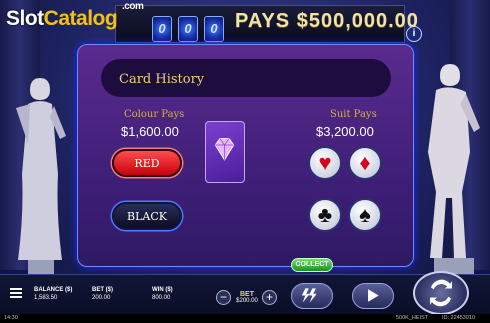 The image size is (490, 323). Describe the element at coordinates (102, 294) in the screenshot. I see `bet-display: BET ($) 200.00` at that location.